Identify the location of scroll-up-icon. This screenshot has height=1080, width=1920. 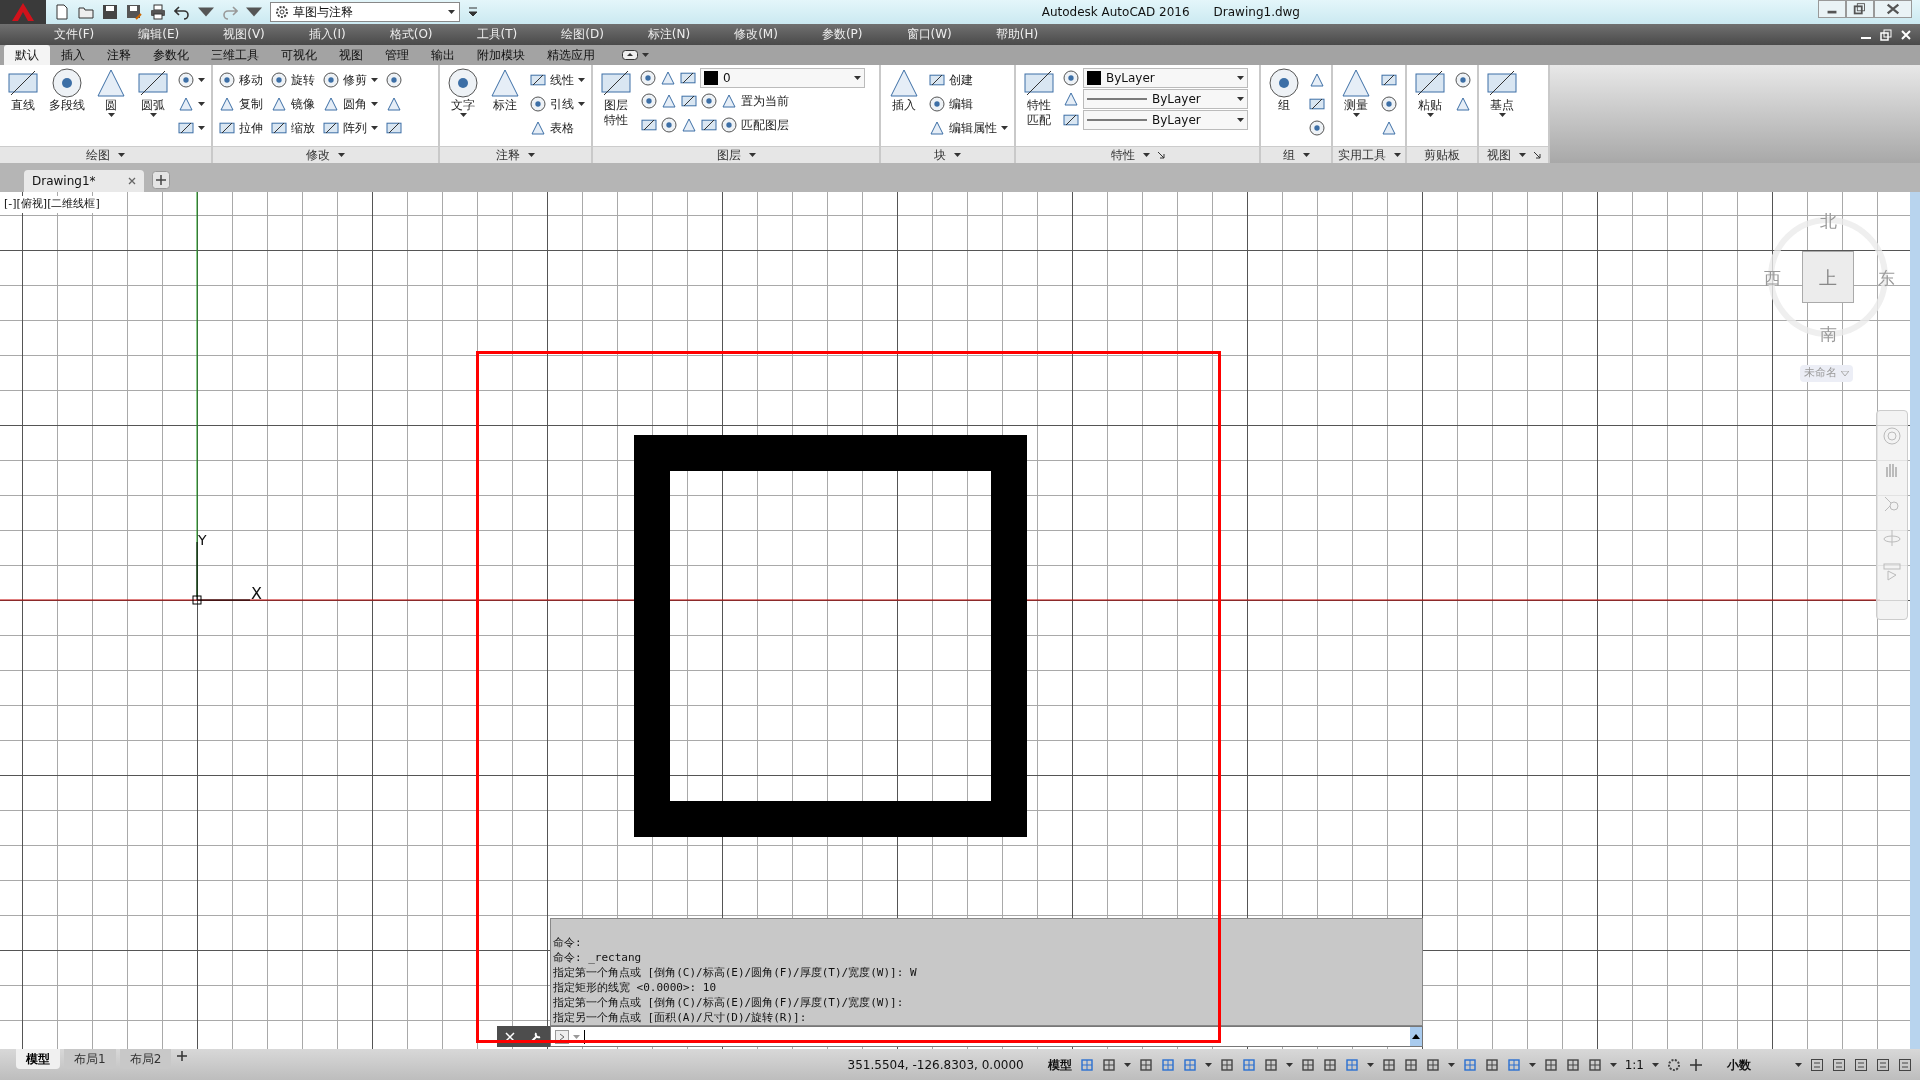
(1416, 1036).